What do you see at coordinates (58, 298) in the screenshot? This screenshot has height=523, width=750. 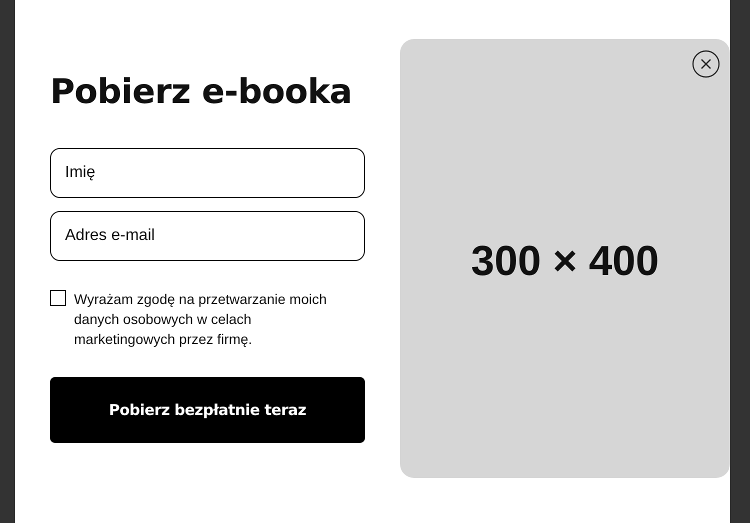 I see `consent-checkbox` at bounding box center [58, 298].